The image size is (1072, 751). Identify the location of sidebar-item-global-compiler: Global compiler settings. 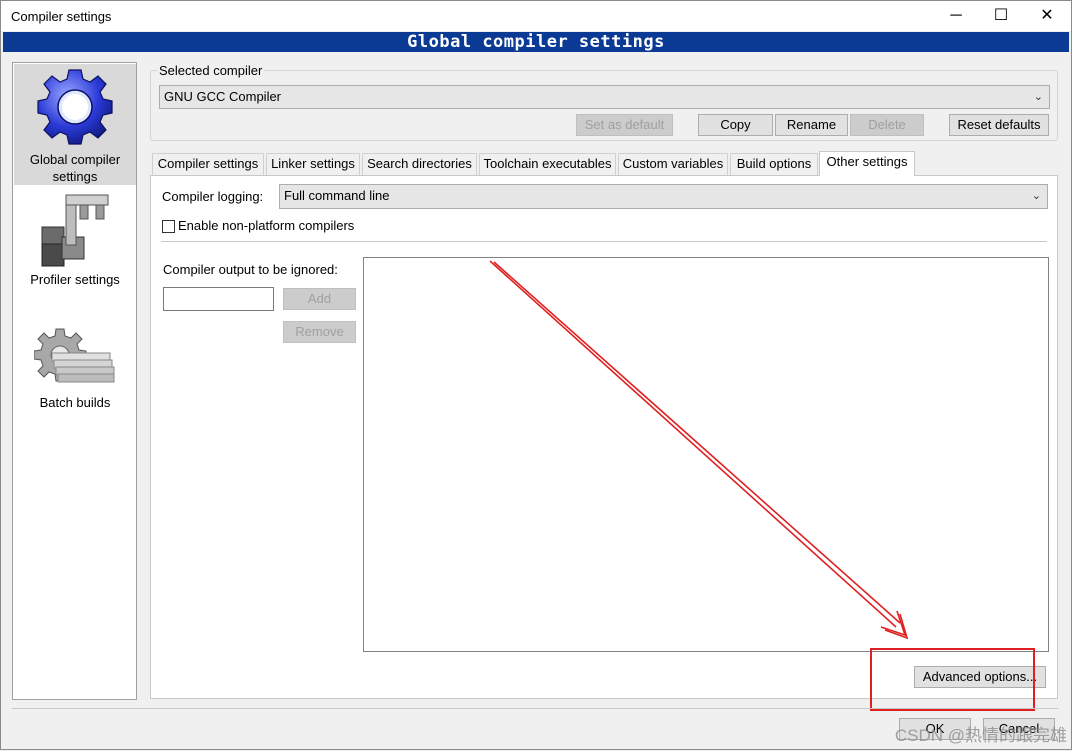
(75, 124).